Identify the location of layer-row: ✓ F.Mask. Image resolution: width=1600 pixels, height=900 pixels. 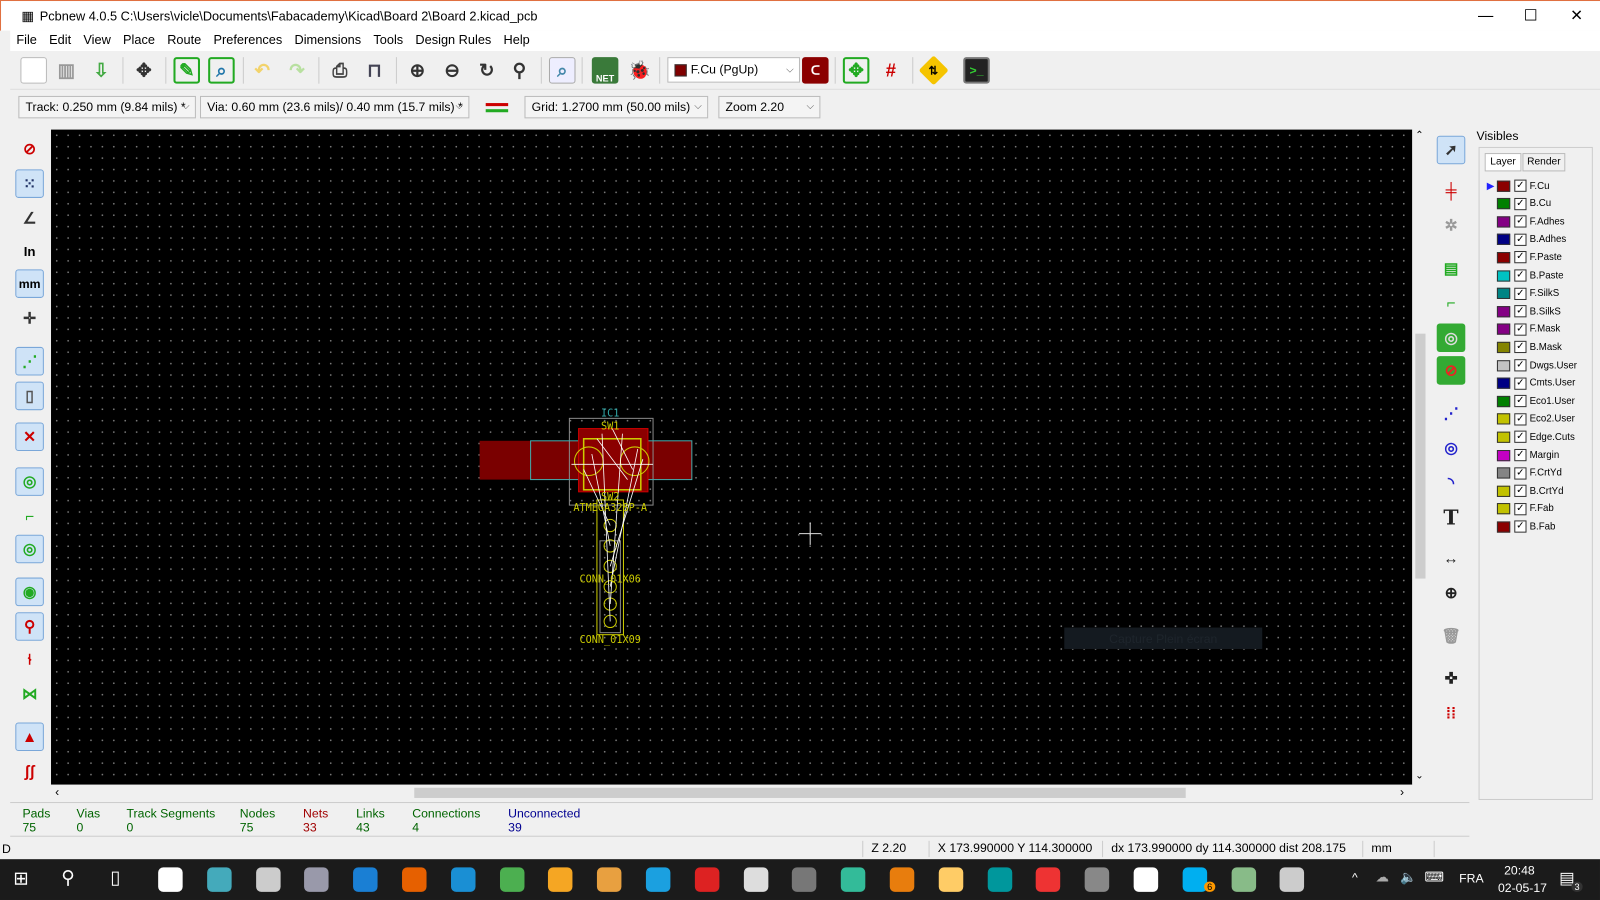
(1523, 329).